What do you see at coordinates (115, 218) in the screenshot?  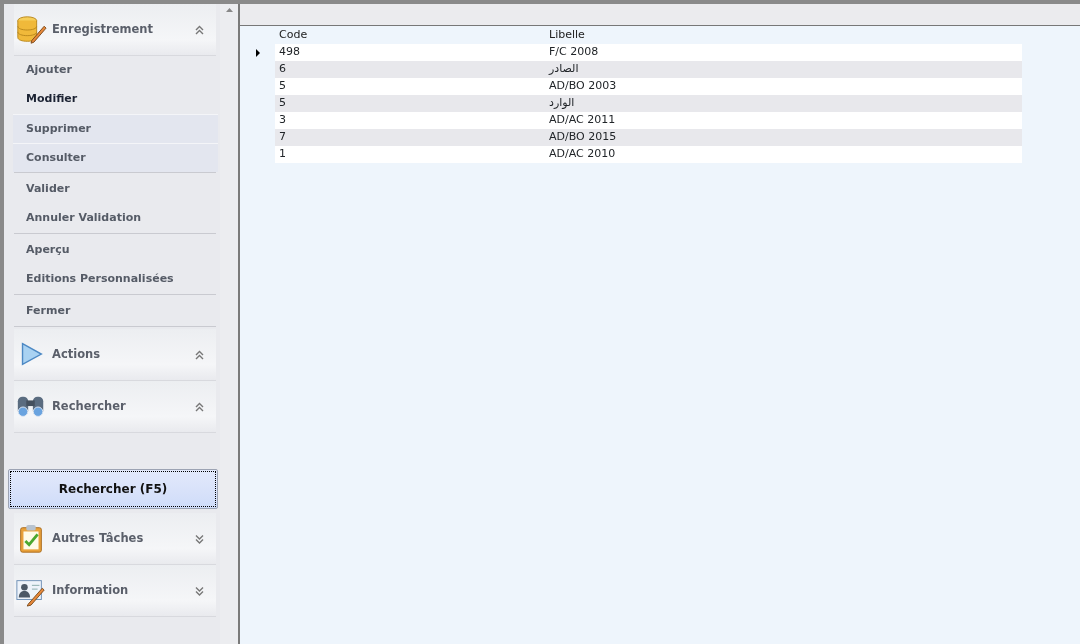 I see `menu-item: Annuler Validation` at bounding box center [115, 218].